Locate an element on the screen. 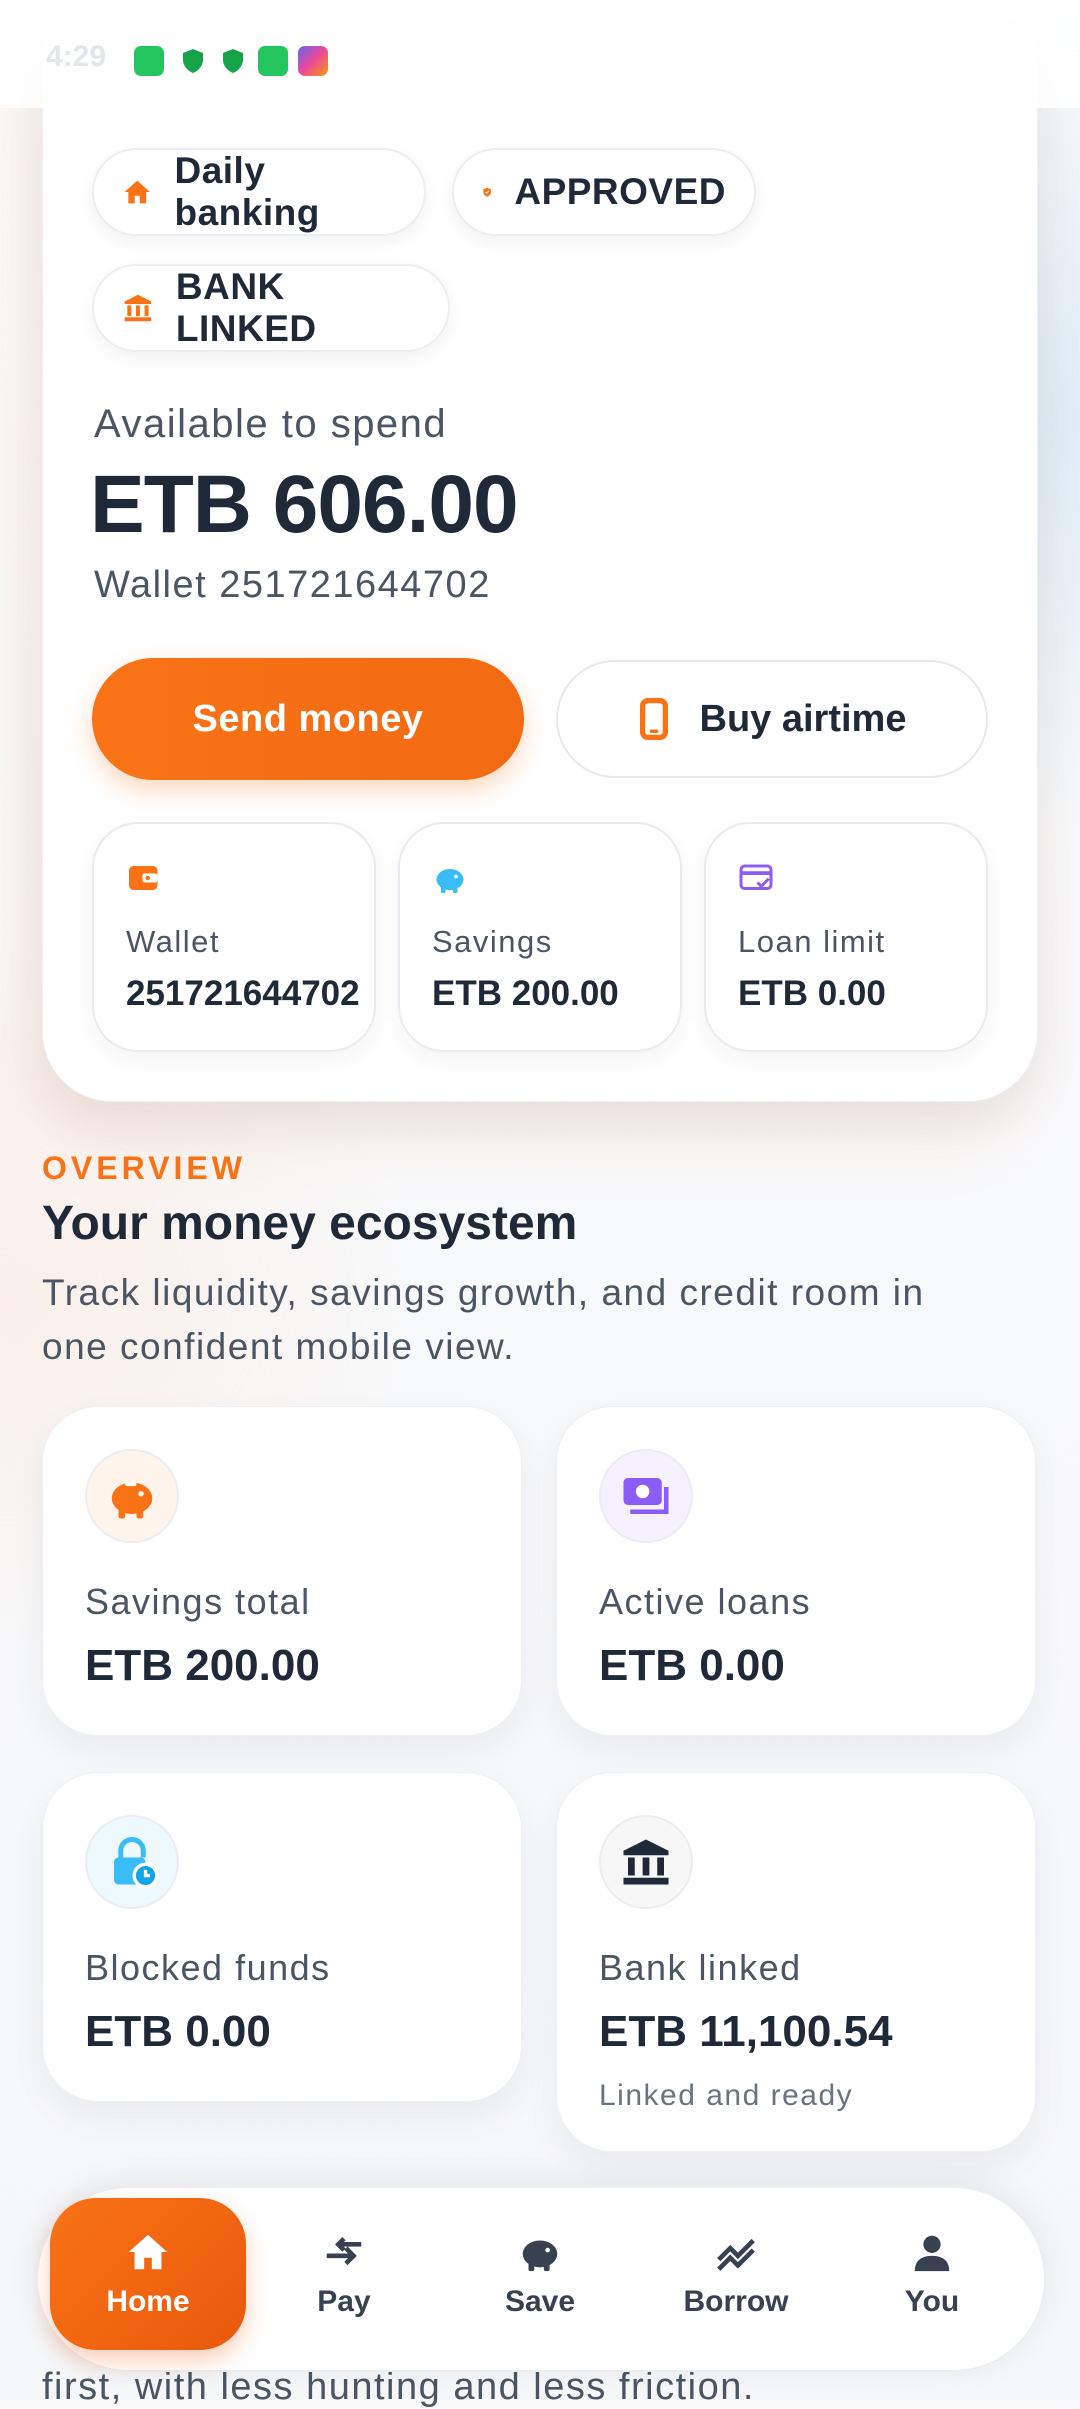 This screenshot has width=1080, height=2409. stat-value: ETB 200.00 is located at coordinates (202, 1665).